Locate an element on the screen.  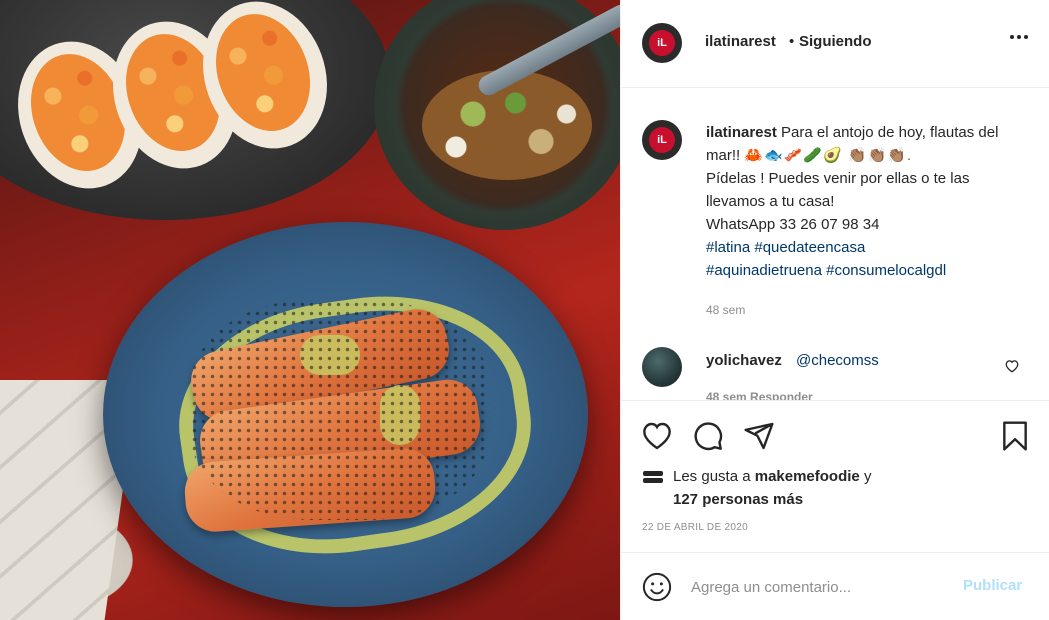
likes-prefix: Les gusta a is located at coordinates (714, 476).